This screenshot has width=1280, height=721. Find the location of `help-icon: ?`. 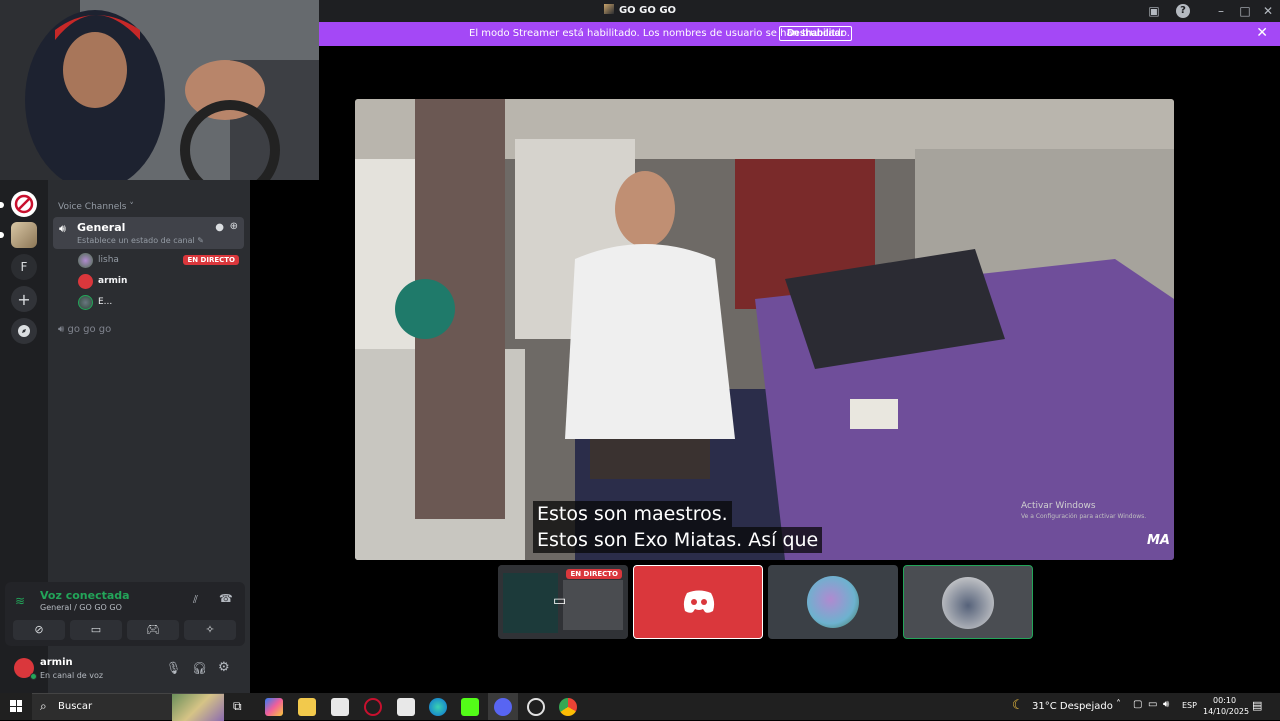

help-icon: ? is located at coordinates (1183, 11).